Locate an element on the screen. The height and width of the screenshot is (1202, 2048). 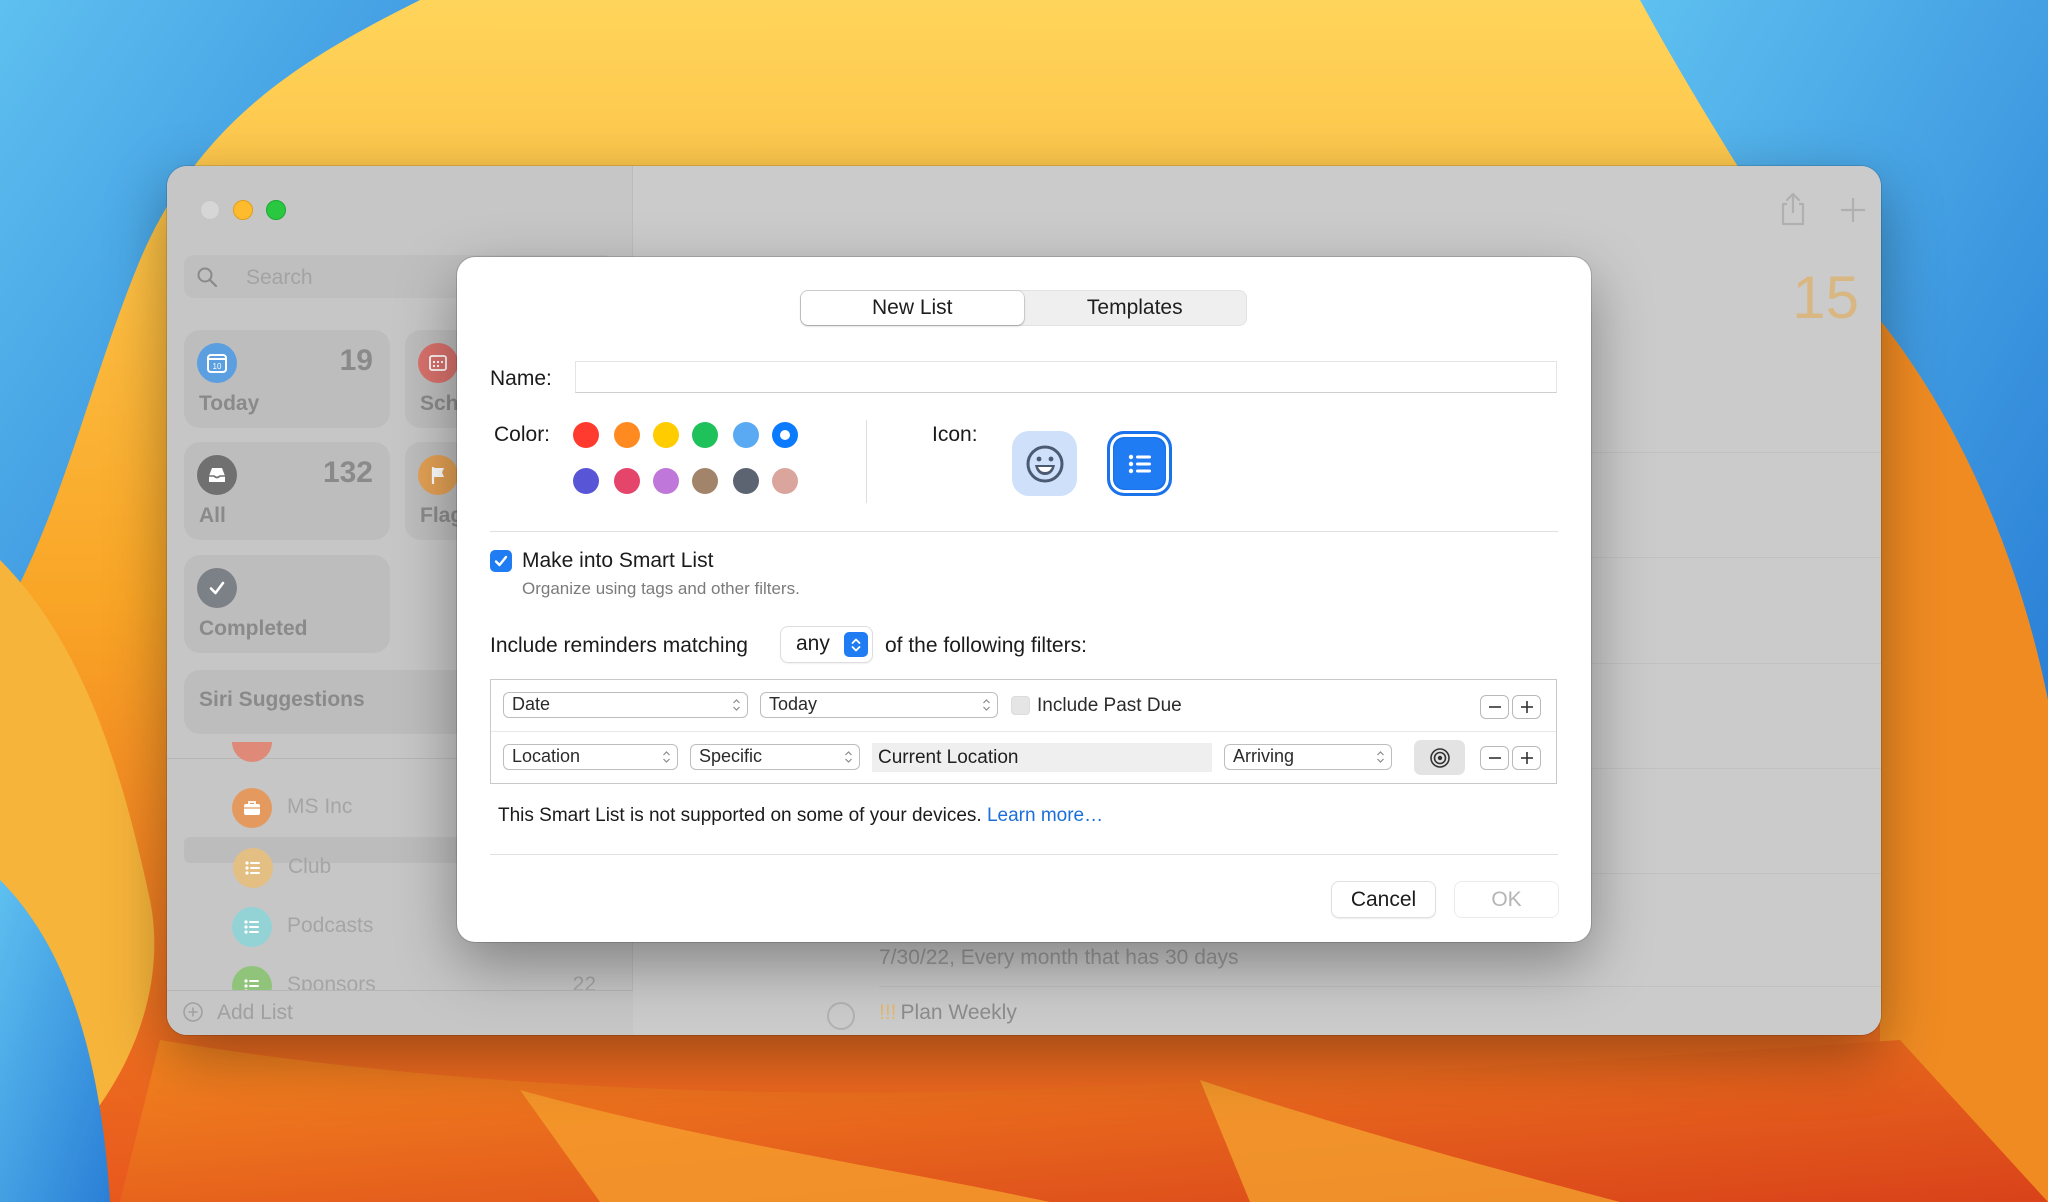
calendar-today-icon: 10 is located at coordinates (217, 363).